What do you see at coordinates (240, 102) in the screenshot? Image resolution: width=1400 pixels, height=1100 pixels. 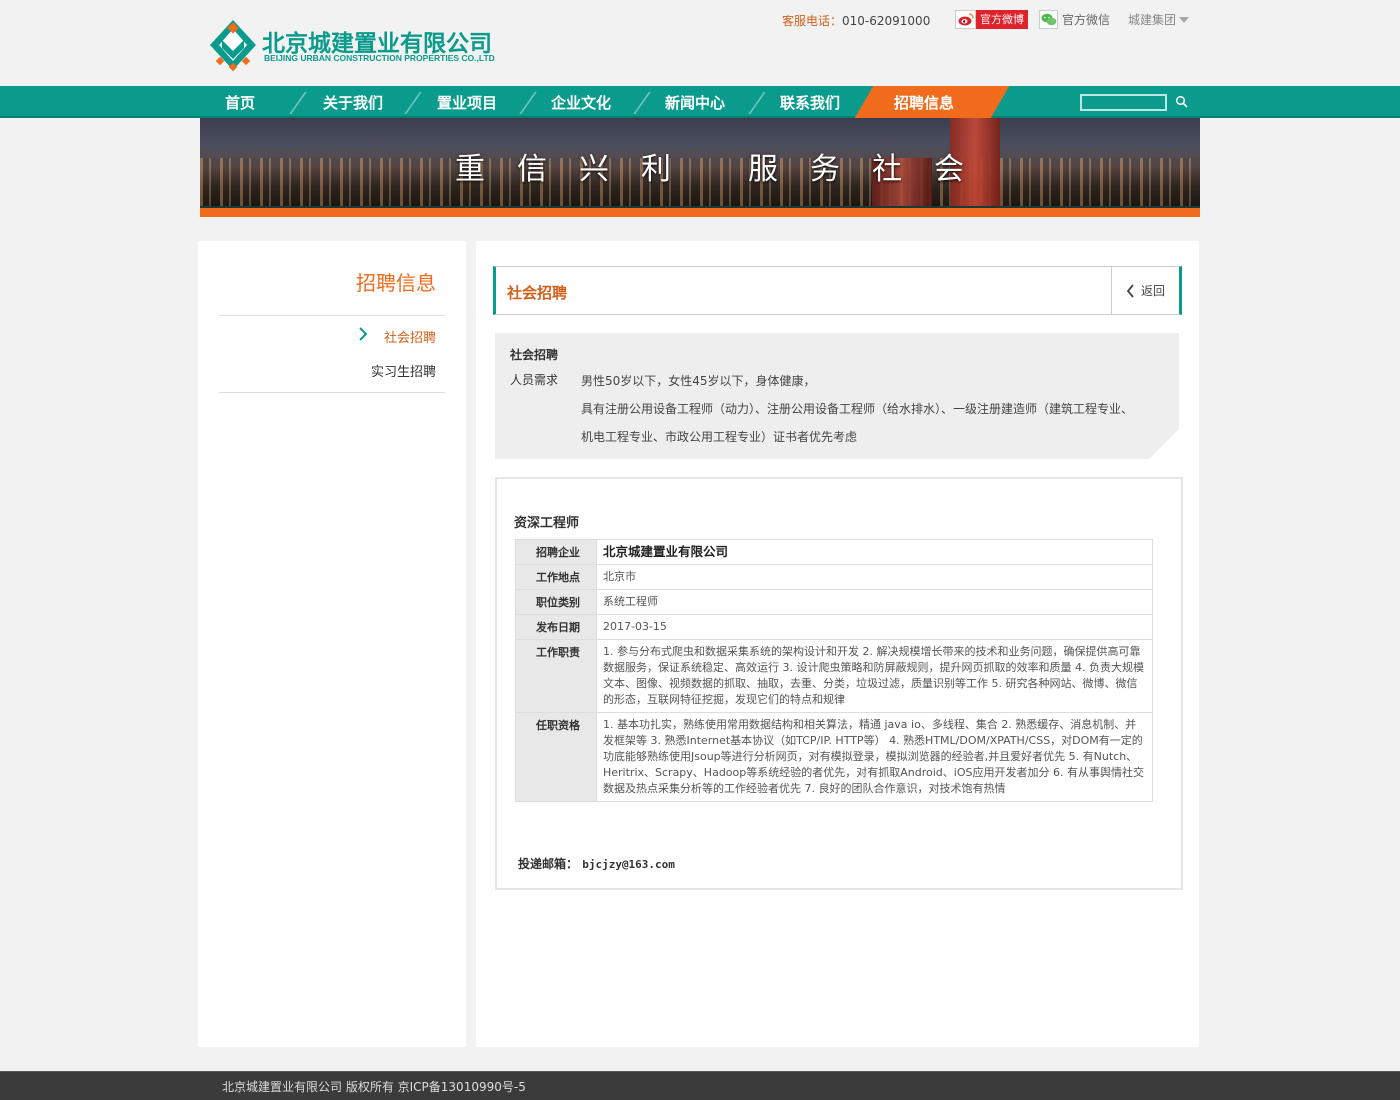 I see `nav-home: 首页` at bounding box center [240, 102].